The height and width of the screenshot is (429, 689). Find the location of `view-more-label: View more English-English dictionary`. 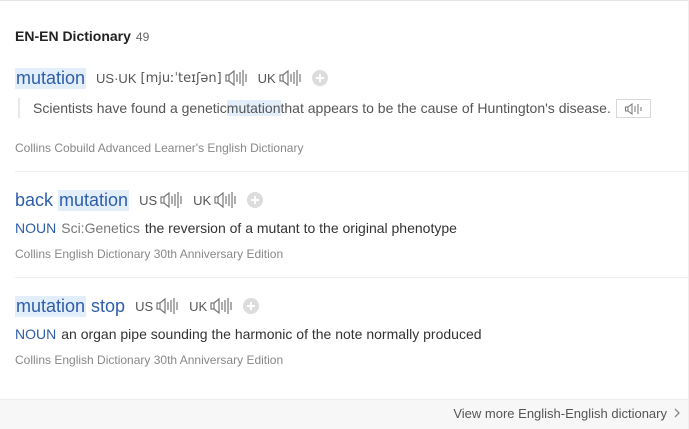

view-more-label: View more English-English dictionary is located at coordinates (560, 413).